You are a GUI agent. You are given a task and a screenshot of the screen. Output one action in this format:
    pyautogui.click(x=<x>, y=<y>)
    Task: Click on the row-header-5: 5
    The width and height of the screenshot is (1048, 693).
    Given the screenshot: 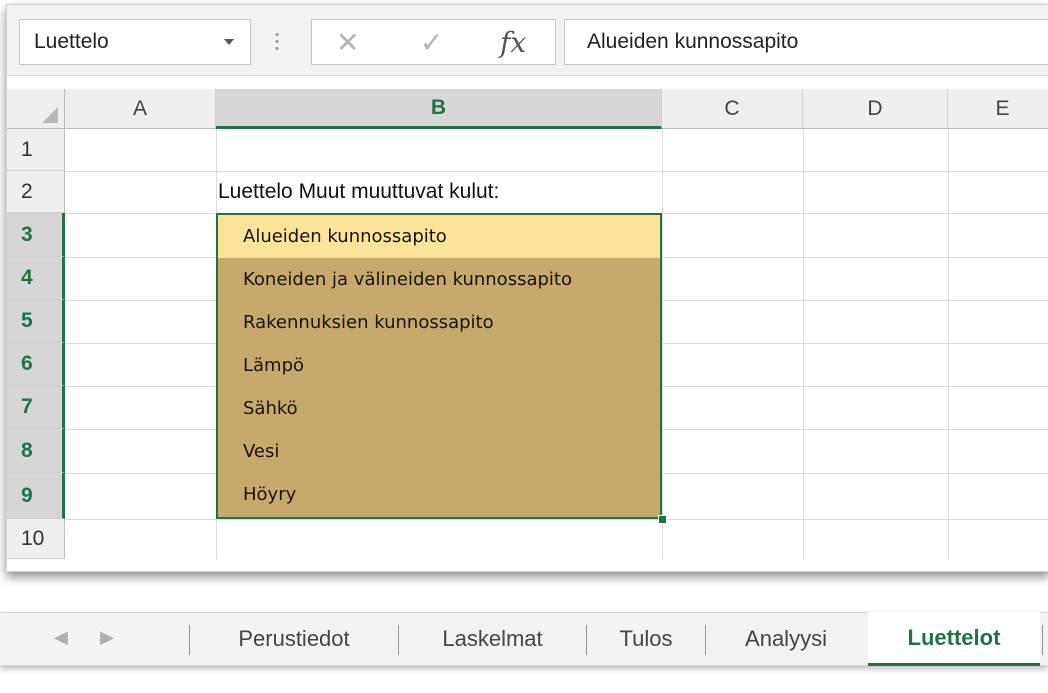 What is the action you would take?
    pyautogui.click(x=36, y=321)
    